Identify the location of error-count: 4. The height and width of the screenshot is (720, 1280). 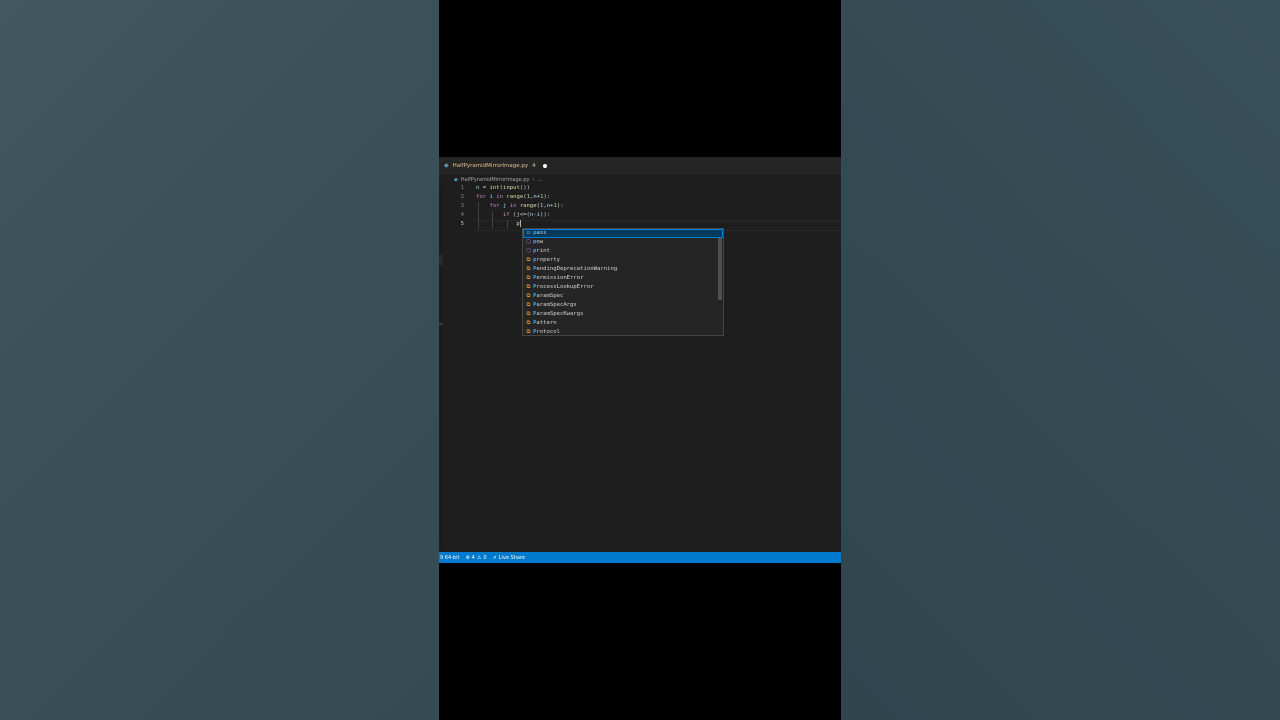
(473, 557).